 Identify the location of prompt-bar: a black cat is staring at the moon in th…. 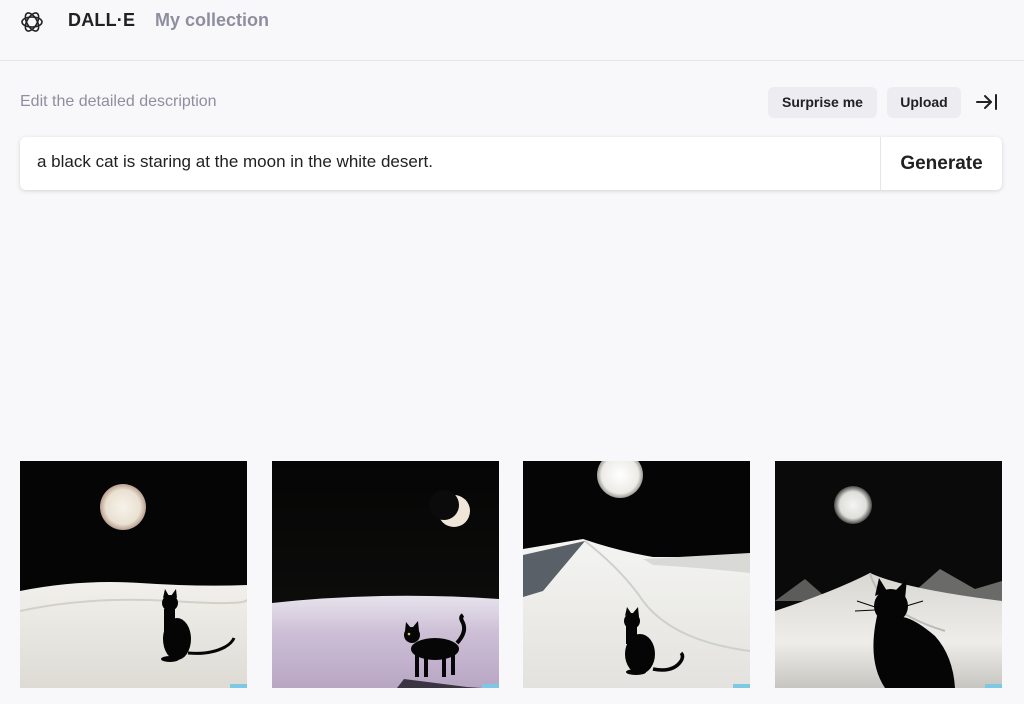
(511, 163).